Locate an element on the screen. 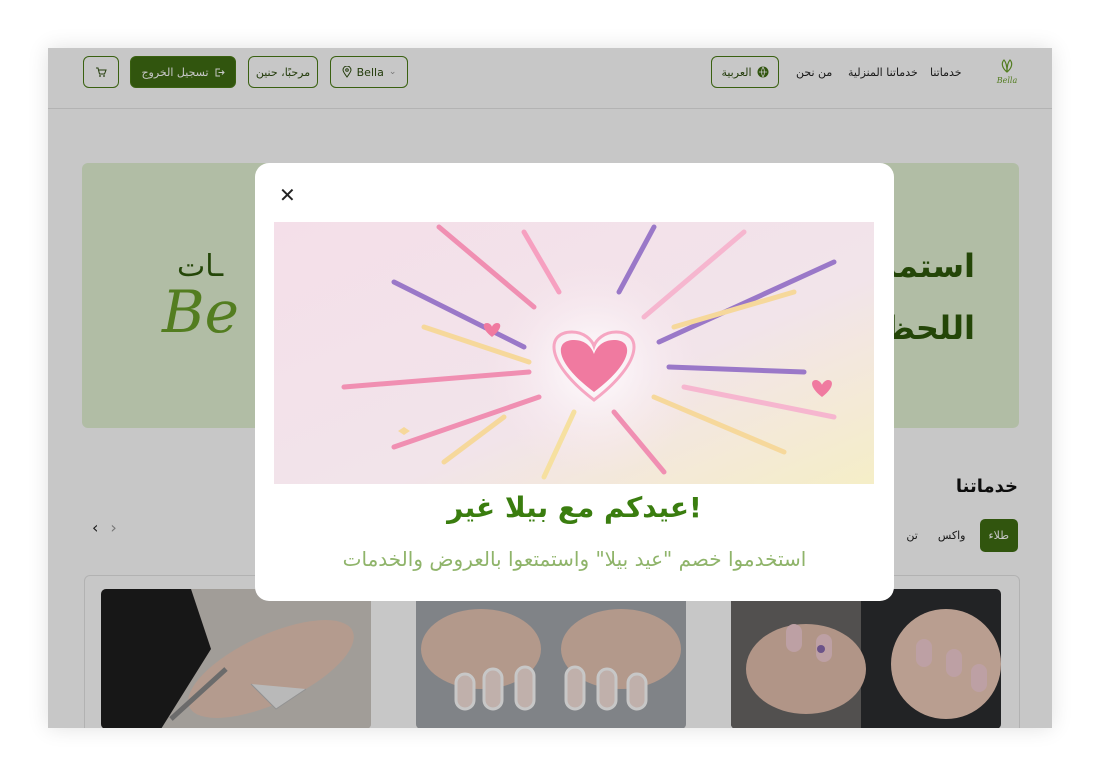  modal-title: عيدكم مع بيلا غير! is located at coordinates (574, 507).